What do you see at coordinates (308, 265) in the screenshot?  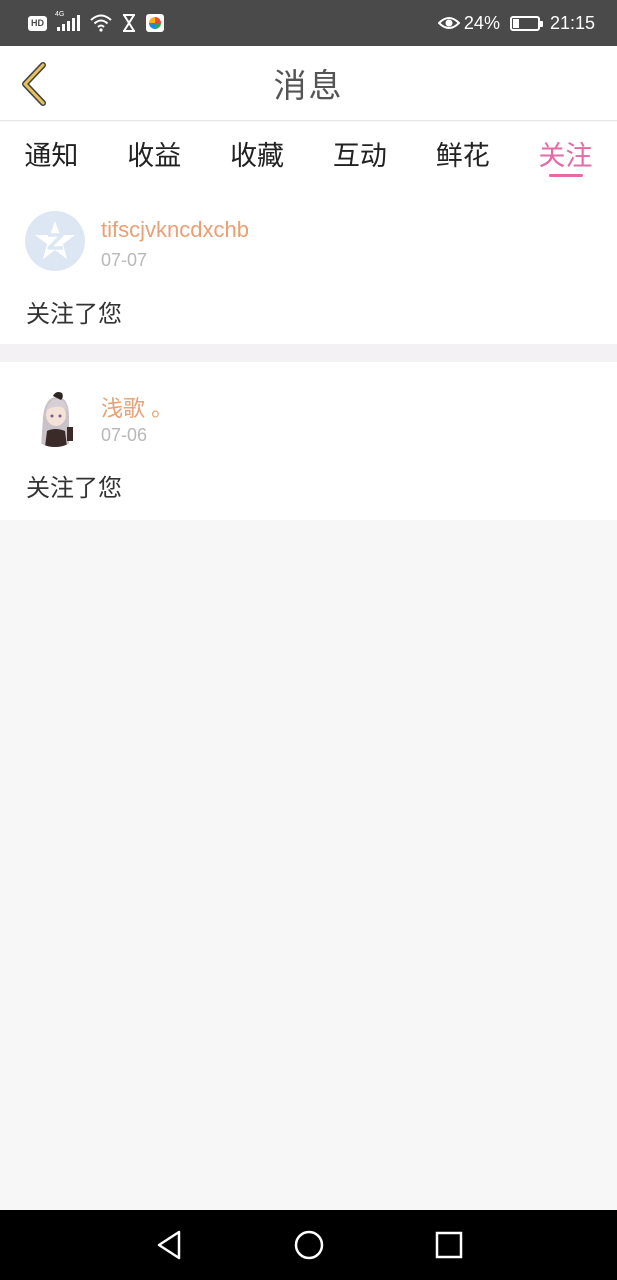 I see `list-item: tifscjvkncdxchb 07-07 关注了您` at bounding box center [308, 265].